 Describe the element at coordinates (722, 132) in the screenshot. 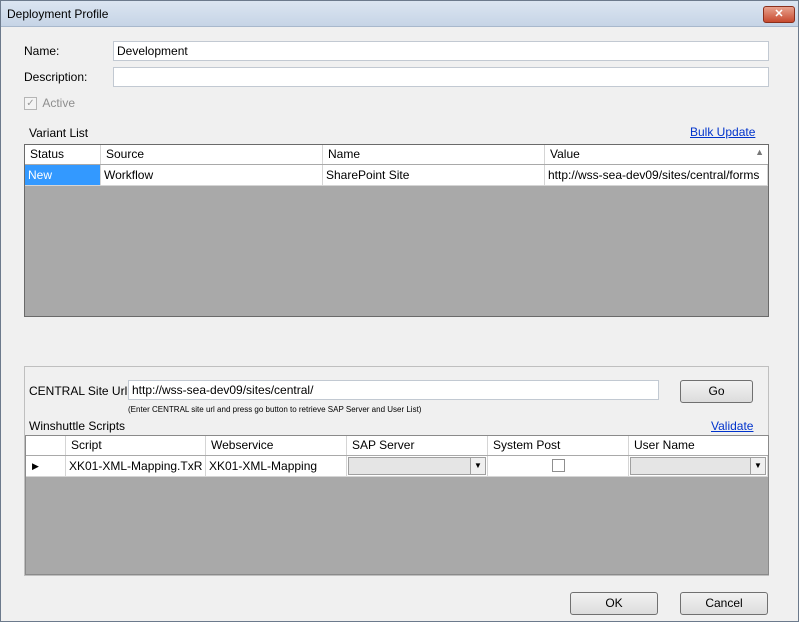

I see `bulk-update-link: Bulk Update` at that location.